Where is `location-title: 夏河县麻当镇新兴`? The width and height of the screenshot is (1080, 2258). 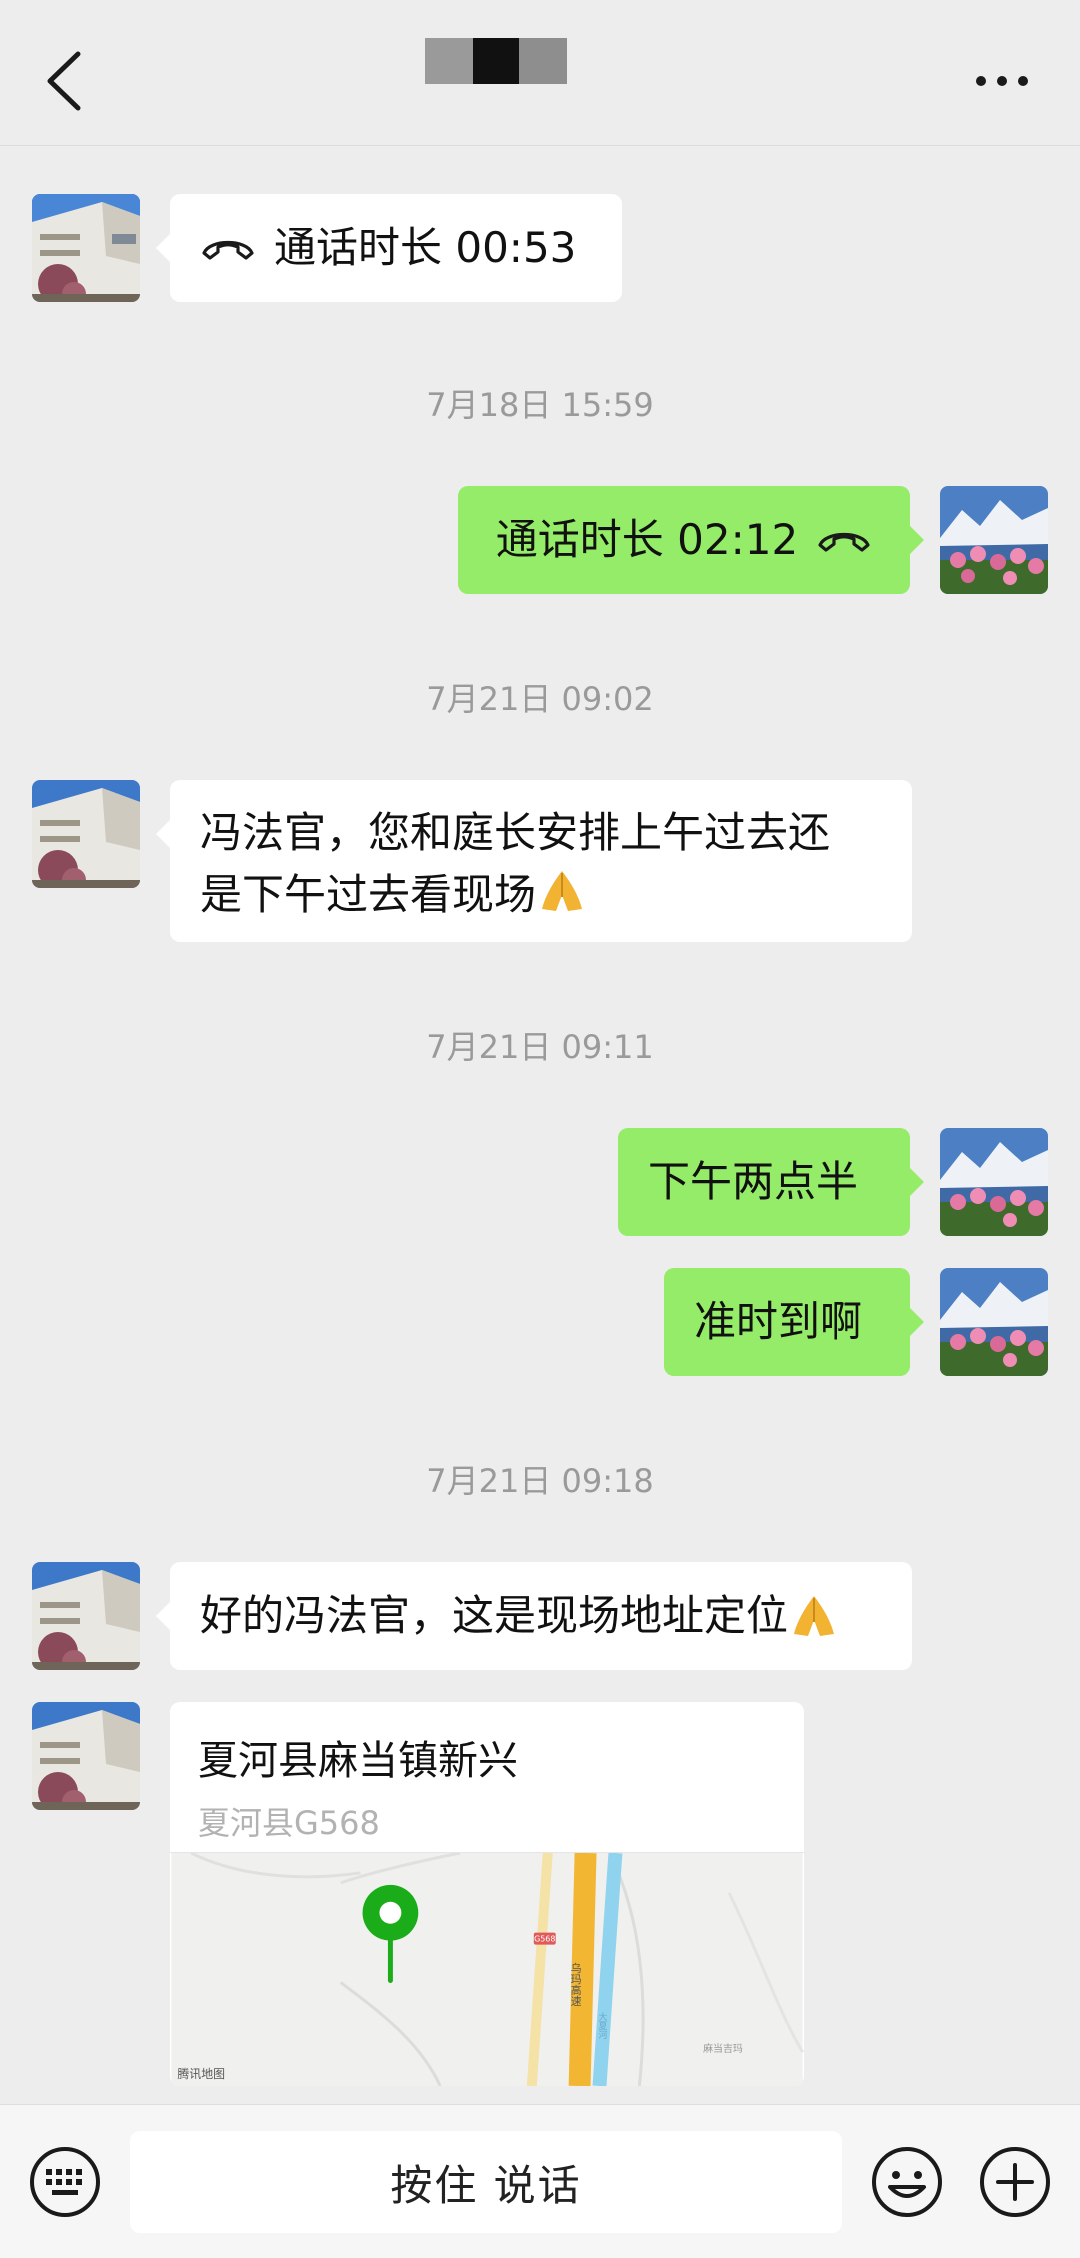 location-title: 夏河县麻当镇新兴 is located at coordinates (358, 1761).